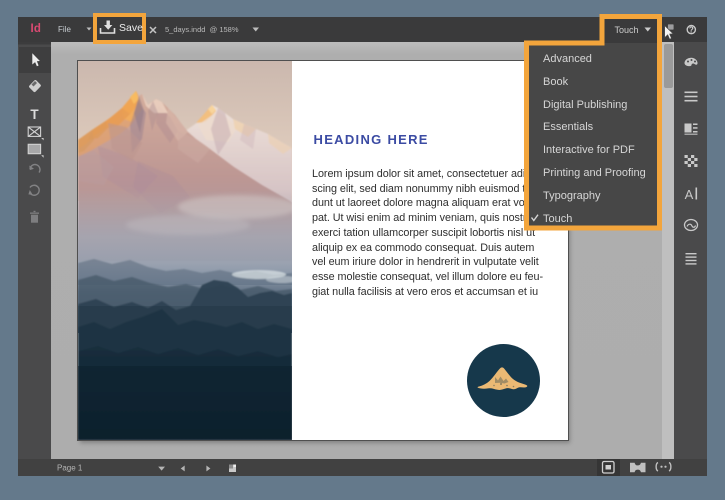  I want to click on svg-text: T, so click(34, 114).